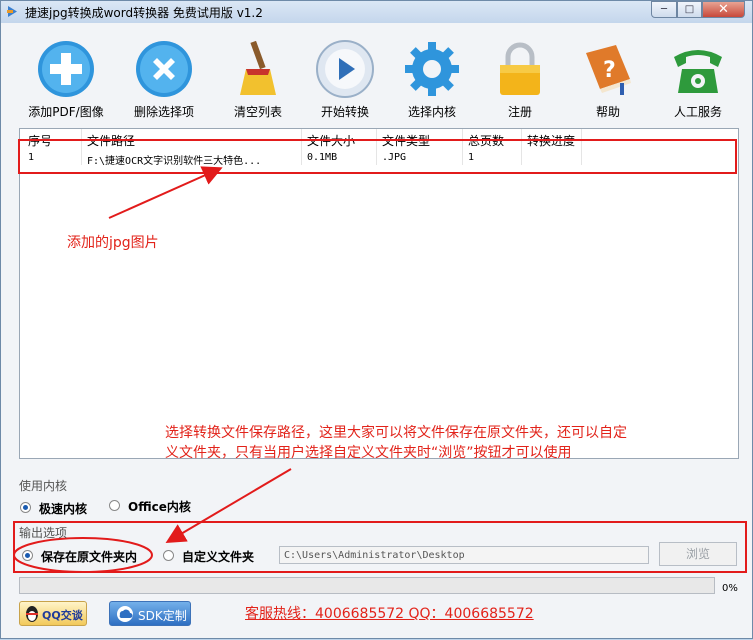 Image resolution: width=753 pixels, height=640 pixels. Describe the element at coordinates (125, 614) in the screenshot. I see `sdk-cloud-icon` at that location.